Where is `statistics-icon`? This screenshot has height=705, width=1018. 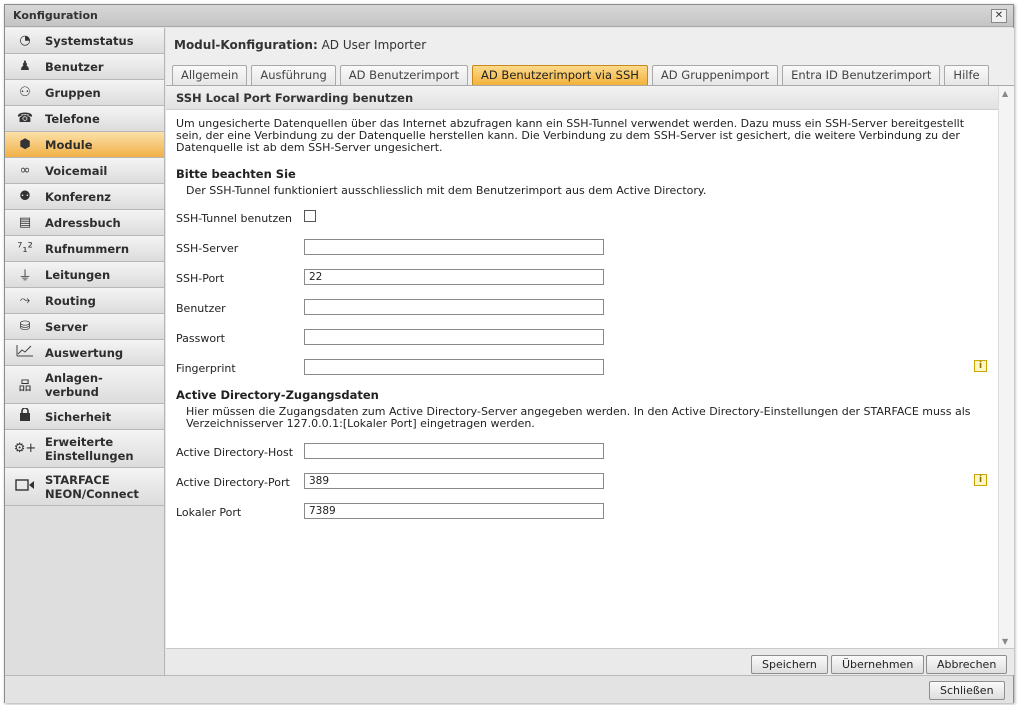
statistics-icon is located at coordinates (25, 352).